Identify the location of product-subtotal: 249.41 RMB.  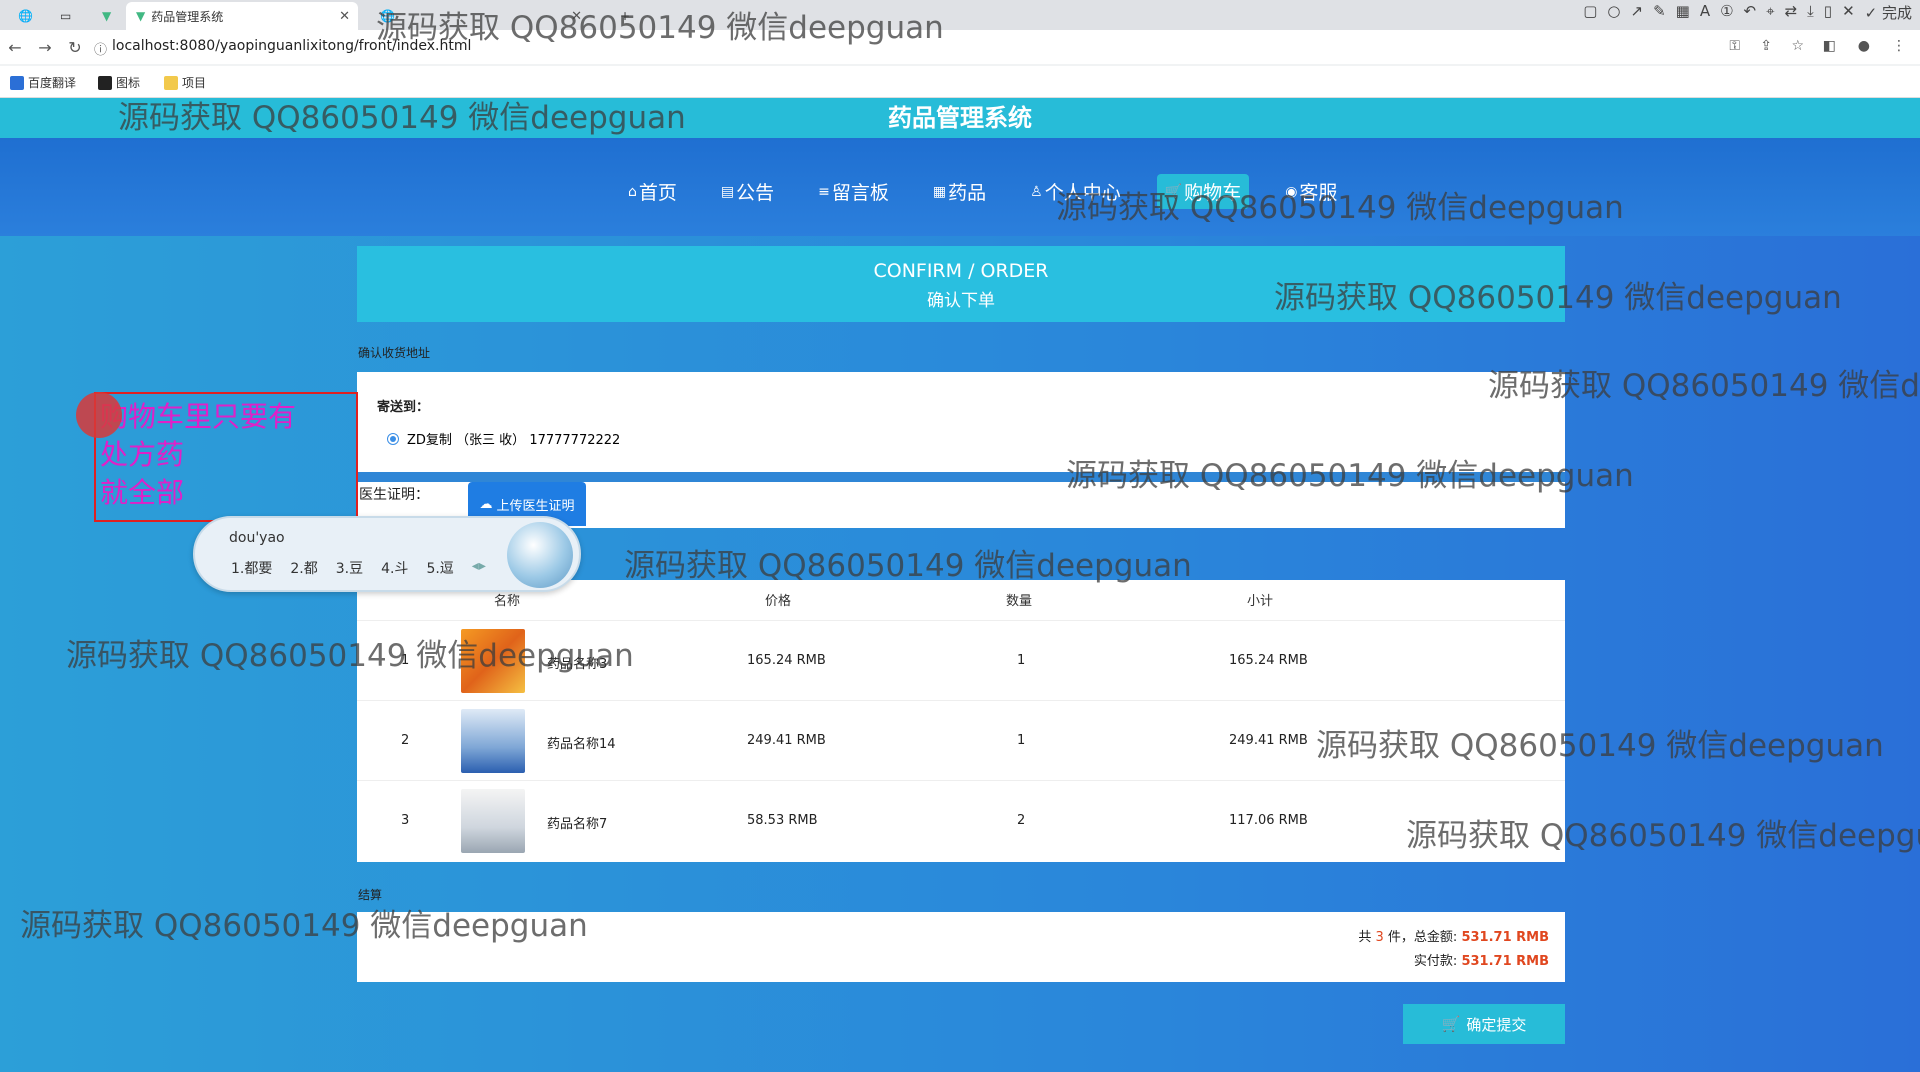
(1268, 740).